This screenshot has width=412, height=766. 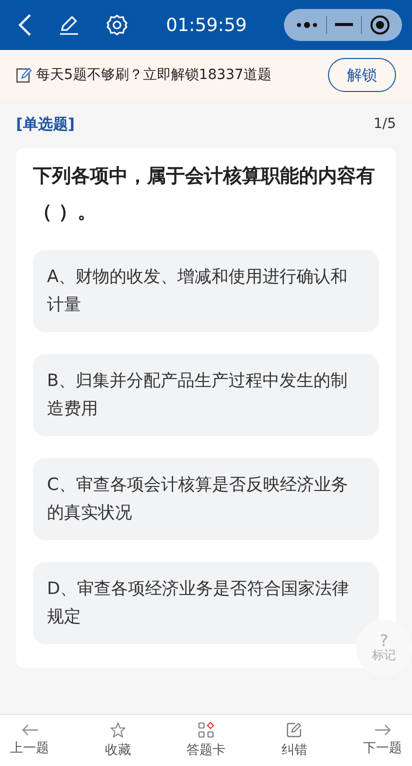 What do you see at coordinates (24, 75) in the screenshot?
I see `edit-note-icon` at bounding box center [24, 75].